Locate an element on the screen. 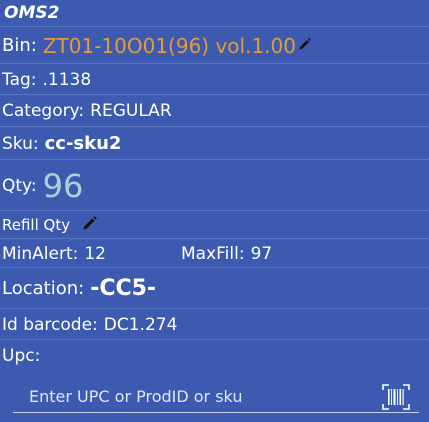  min-alert-value: 12 is located at coordinates (95, 253).